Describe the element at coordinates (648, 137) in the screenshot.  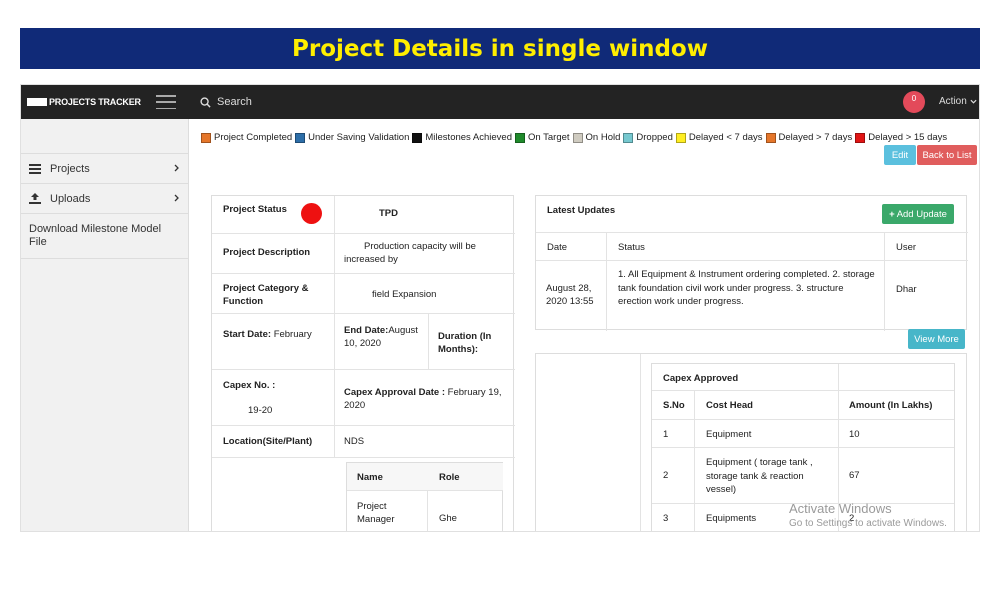
I see `legend-item: Dropped` at that location.